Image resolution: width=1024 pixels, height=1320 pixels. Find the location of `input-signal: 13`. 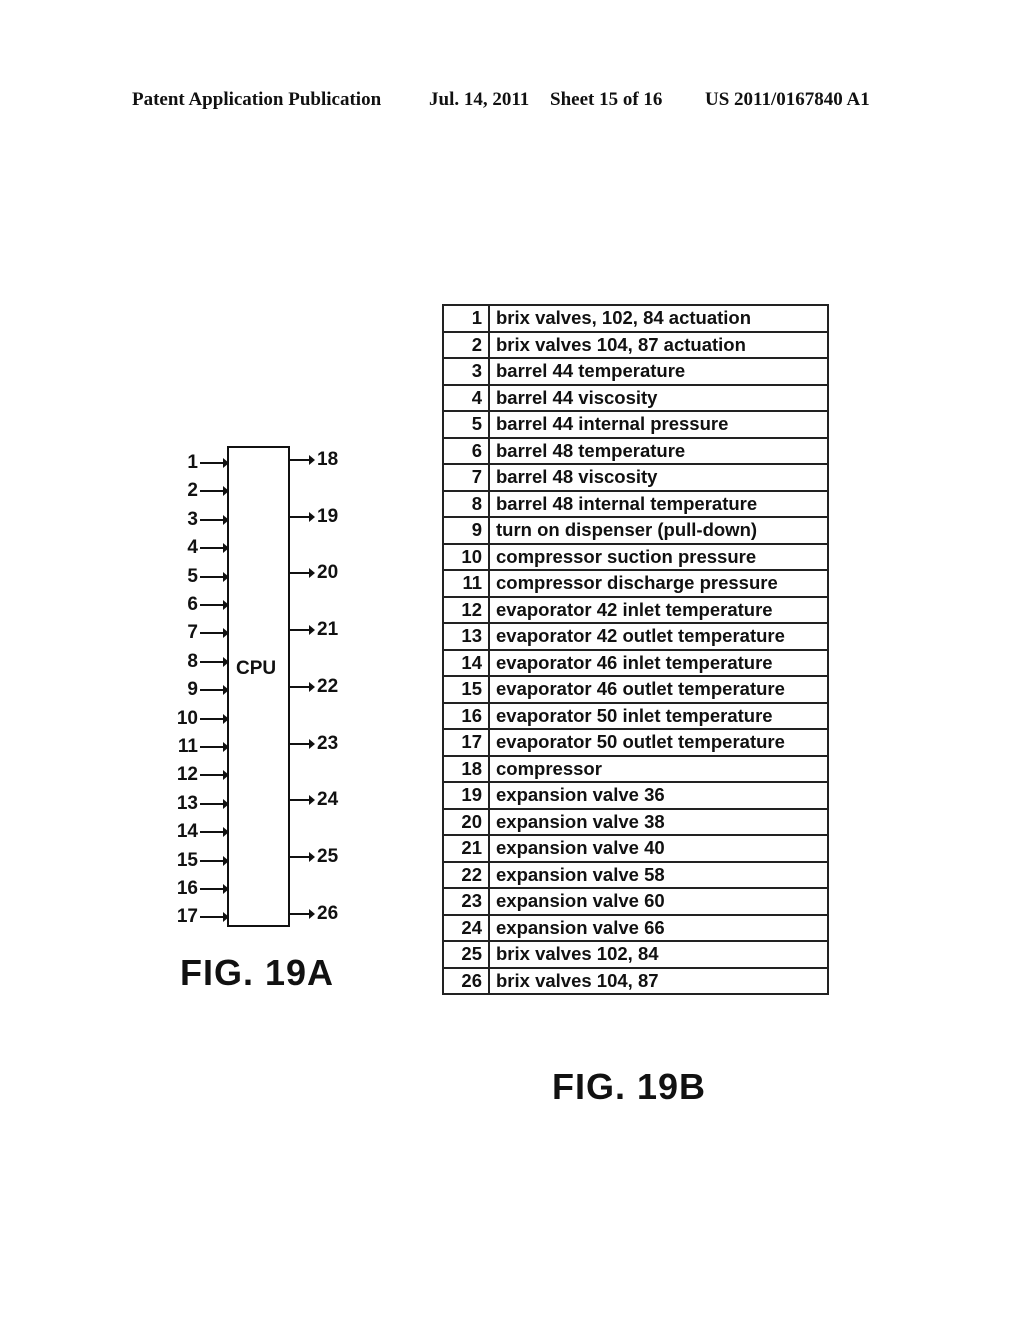

input-signal: 13 is located at coordinates (194, 803).